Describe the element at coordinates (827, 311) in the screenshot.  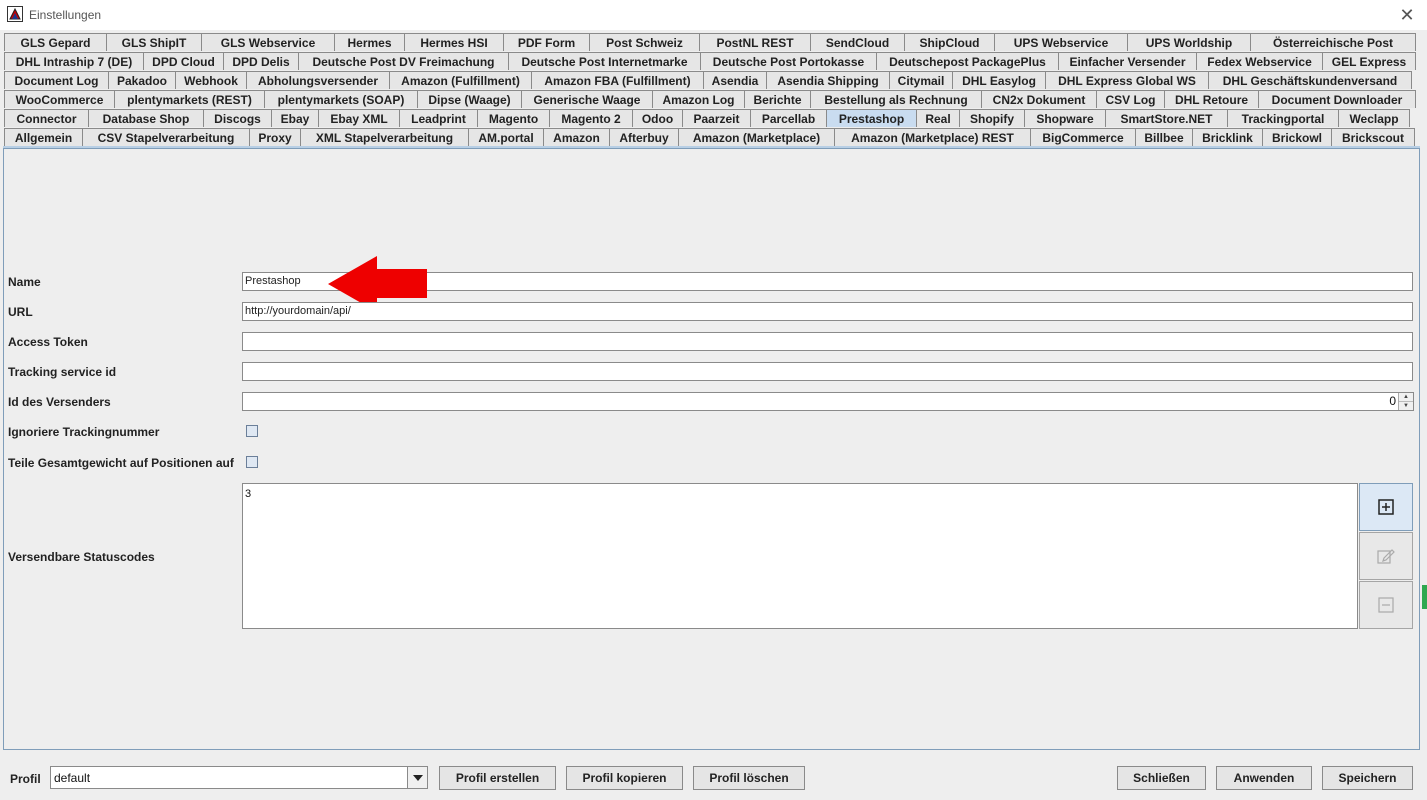
I see `url-field: http://yourdomain/api/` at that location.